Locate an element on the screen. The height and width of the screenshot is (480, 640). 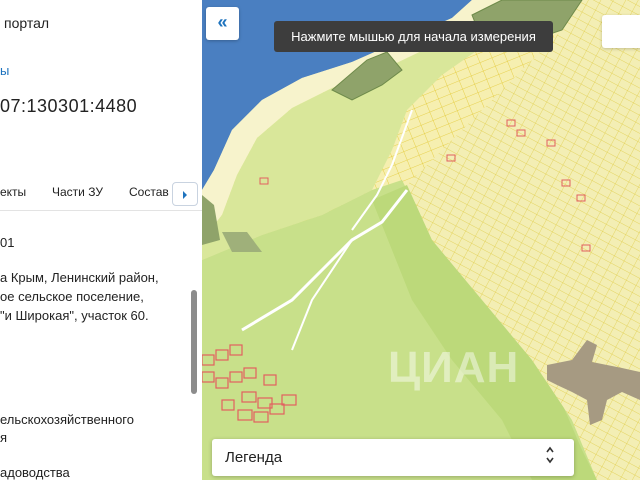
portal-title: портал is located at coordinates (27, 23).